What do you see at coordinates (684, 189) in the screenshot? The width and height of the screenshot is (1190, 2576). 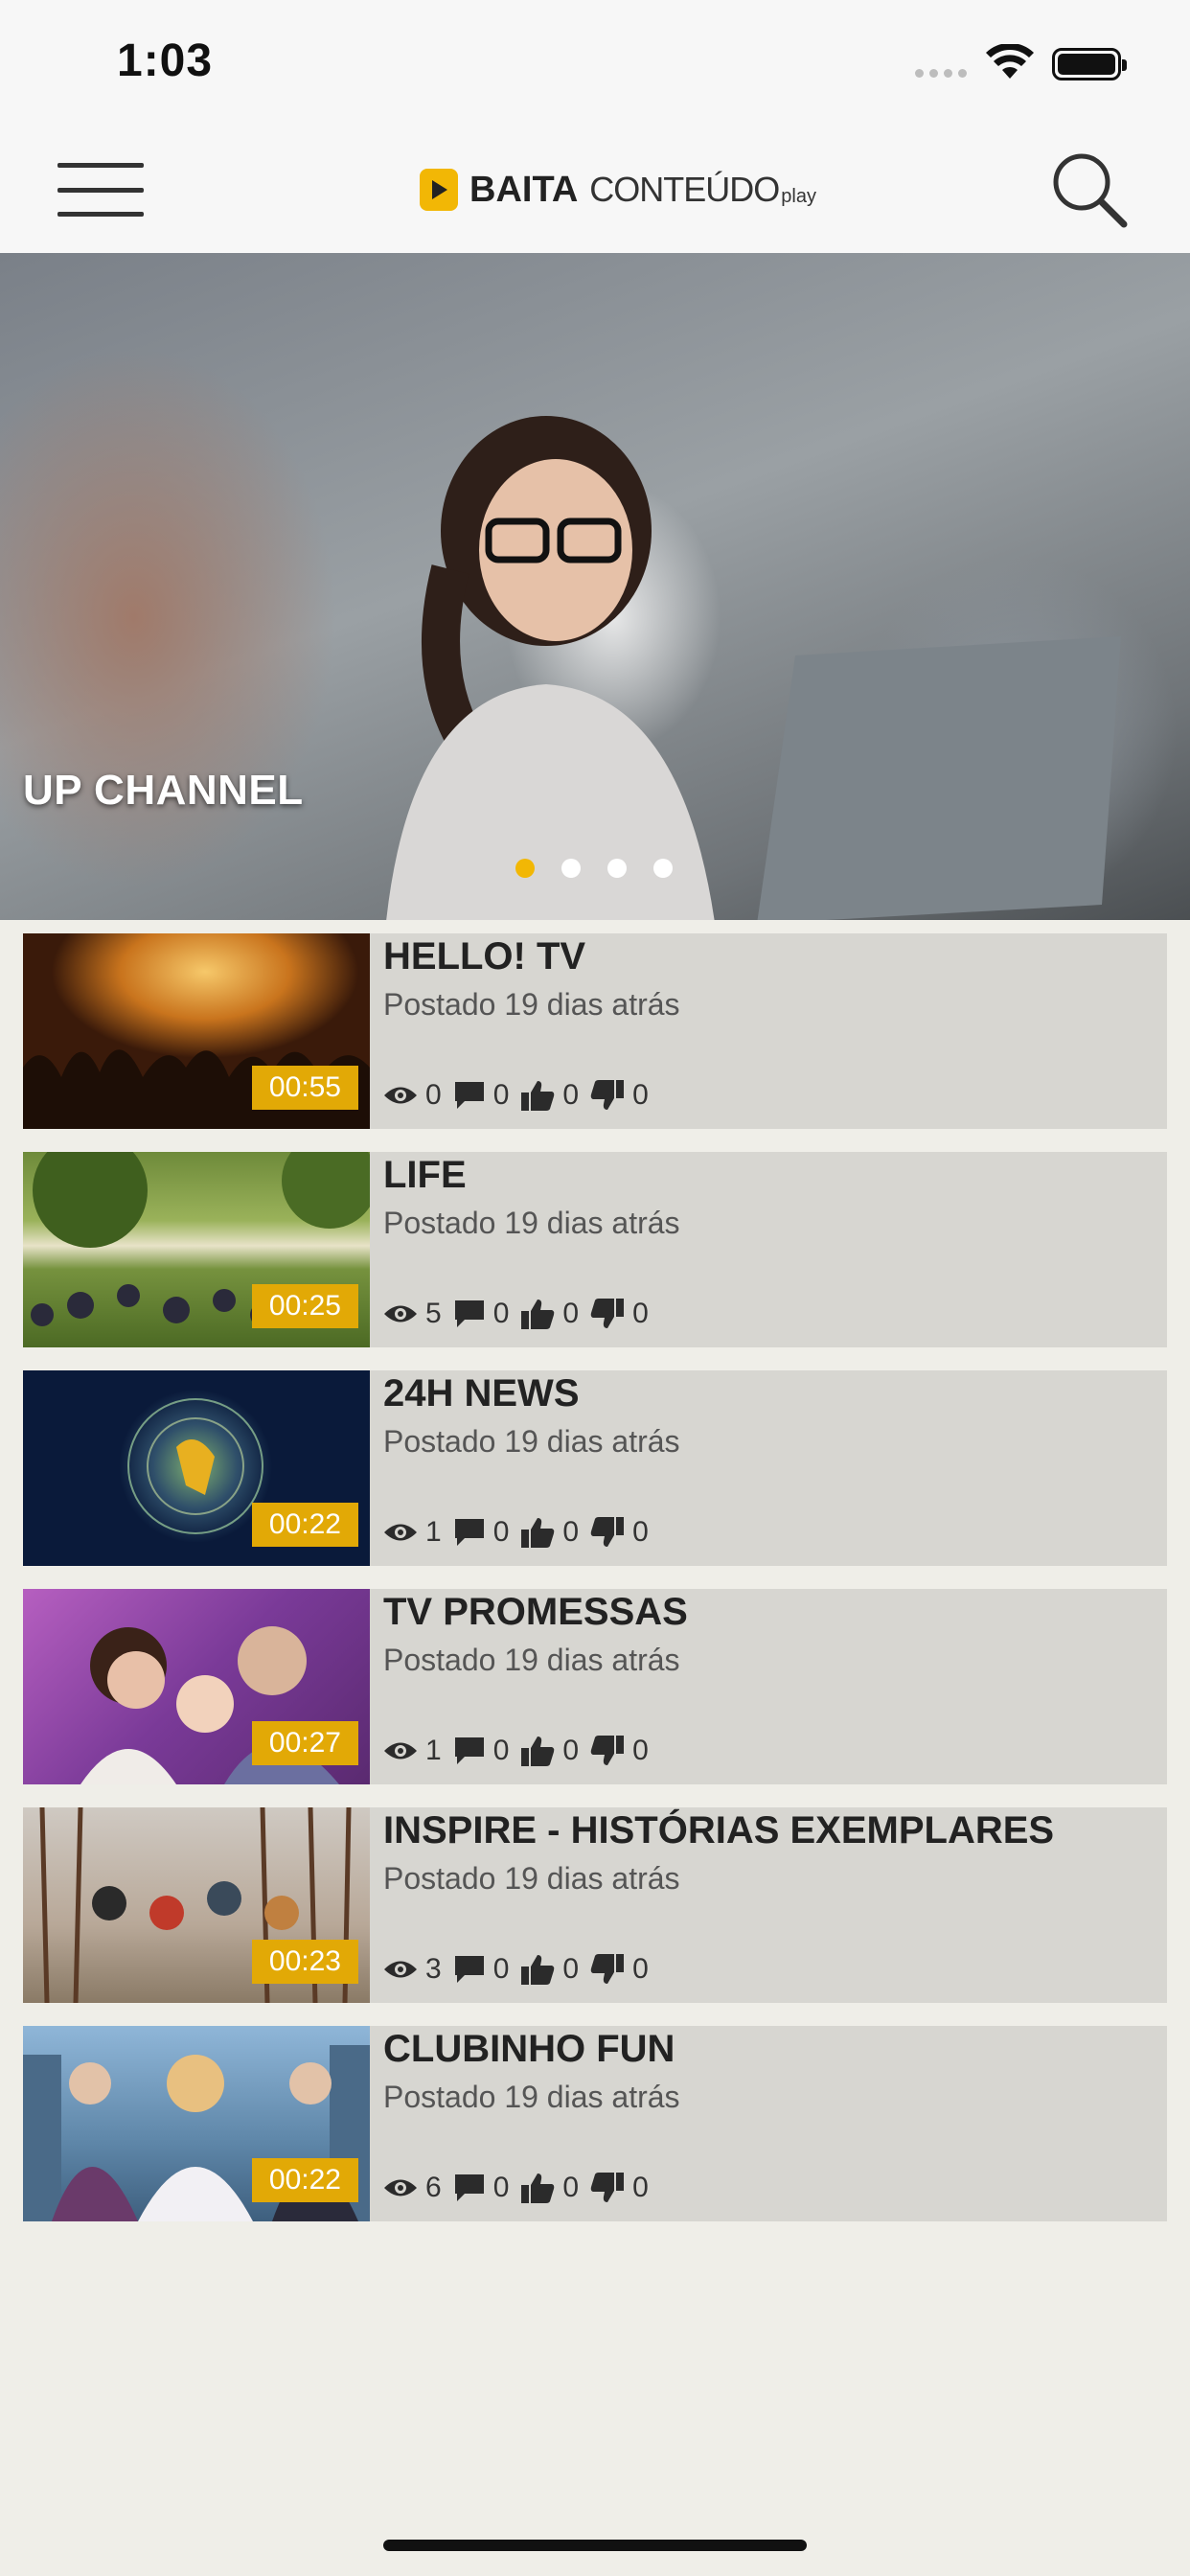 I see `logo-text-light: CONTEÚDO` at bounding box center [684, 189].